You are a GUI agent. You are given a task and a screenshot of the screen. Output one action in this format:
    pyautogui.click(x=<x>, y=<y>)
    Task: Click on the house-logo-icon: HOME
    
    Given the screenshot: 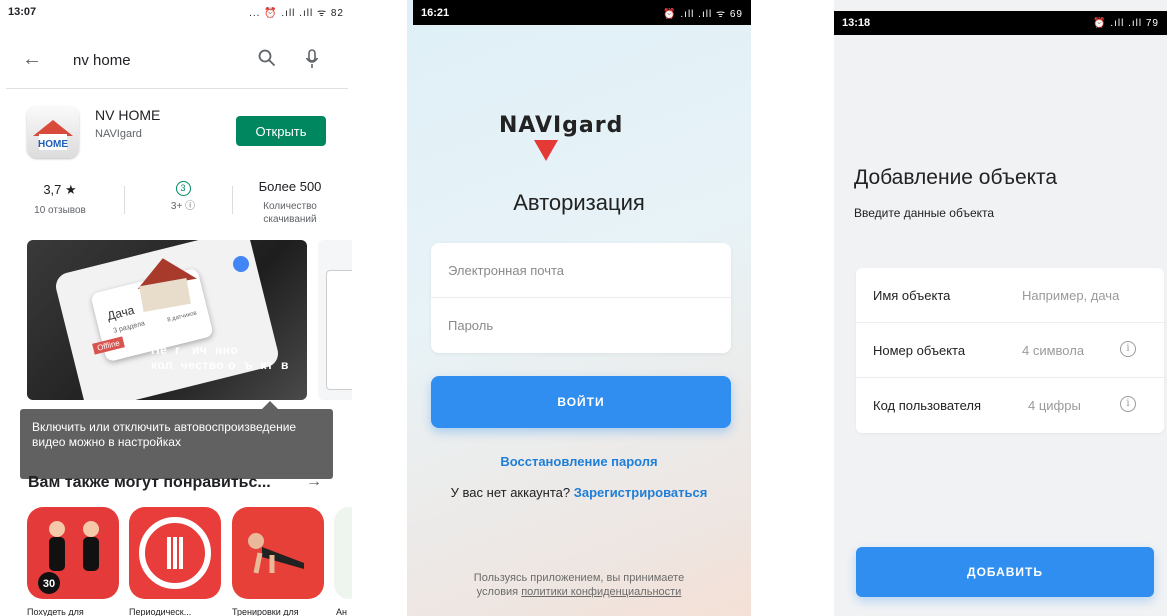 What is the action you would take?
    pyautogui.click(x=53, y=135)
    